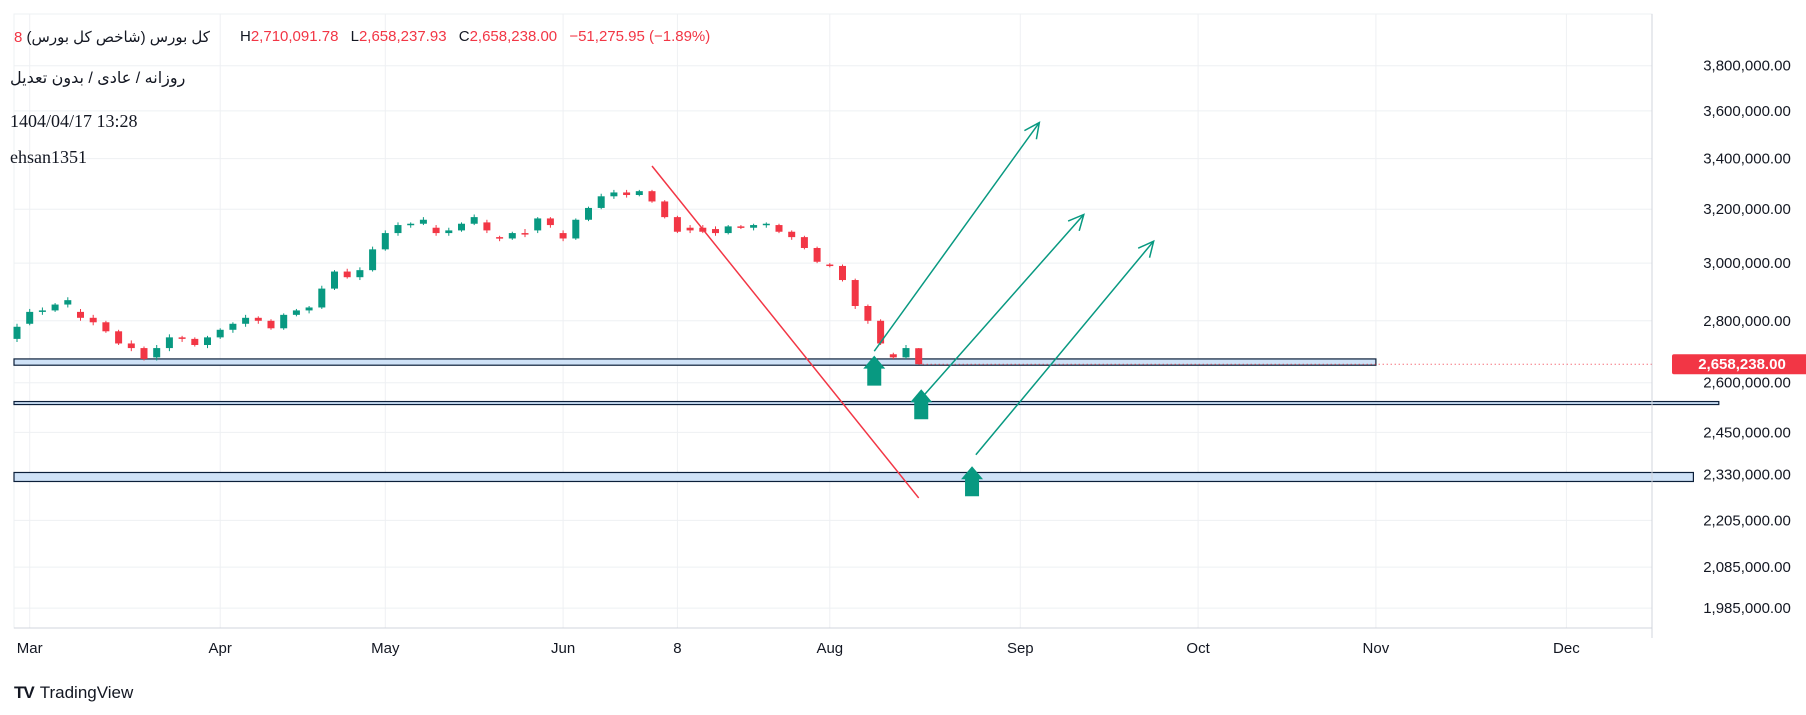  I want to click on tradingview-brand-name: TradingView, so click(86, 692).